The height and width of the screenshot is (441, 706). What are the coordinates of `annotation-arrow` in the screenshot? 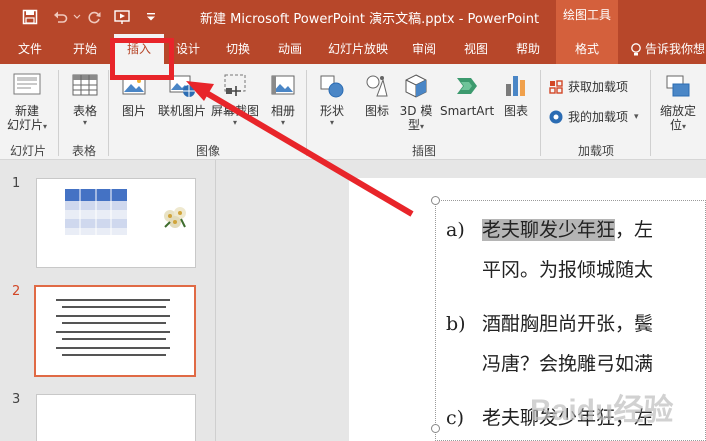 It's located at (300, 149).